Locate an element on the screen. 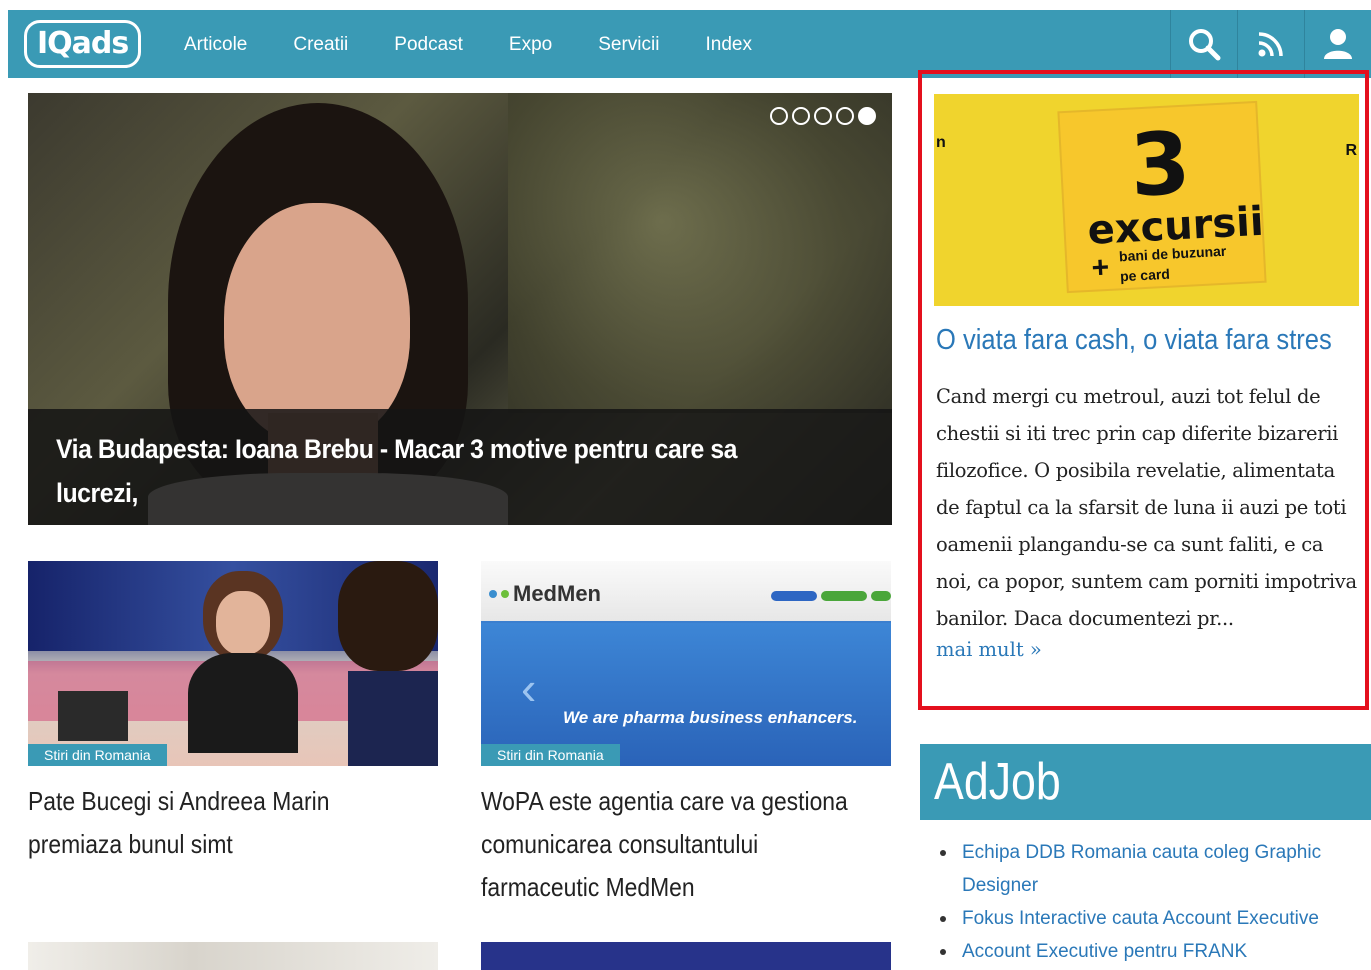 The image size is (1371, 970). adjob-item: Account Executive pentru FRANK is located at coordinates (1150, 951).